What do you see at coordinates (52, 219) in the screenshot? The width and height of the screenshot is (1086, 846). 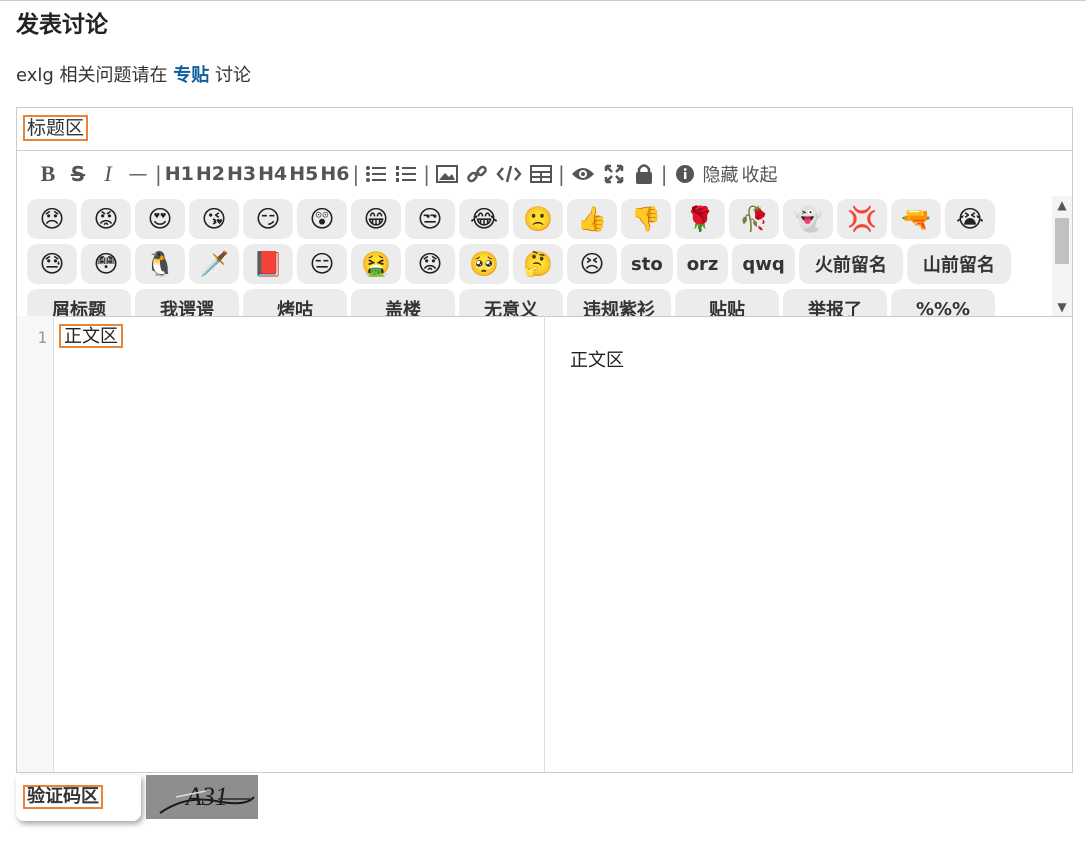 I see `sticker-sad: 😞` at bounding box center [52, 219].